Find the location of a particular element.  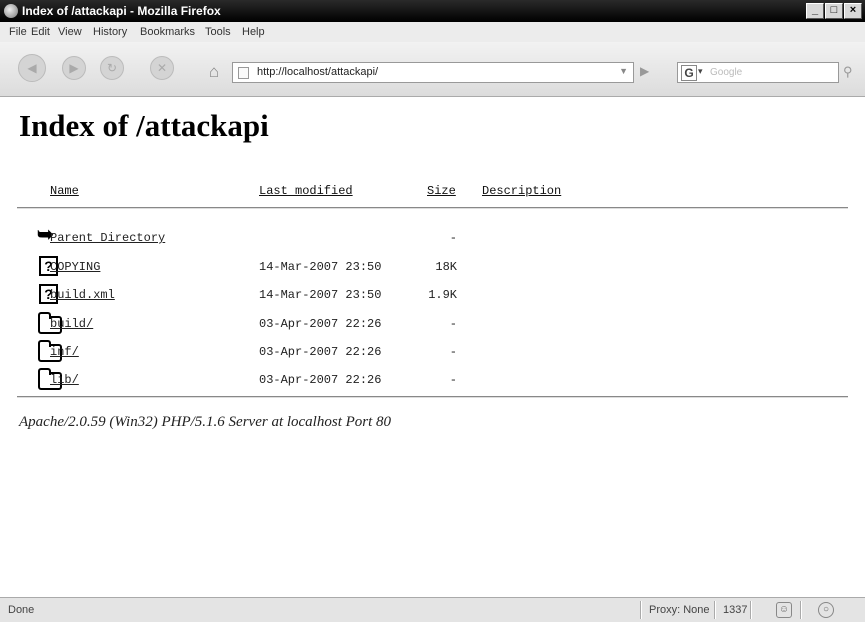

column-name-header: Name is located at coordinates (64, 191).